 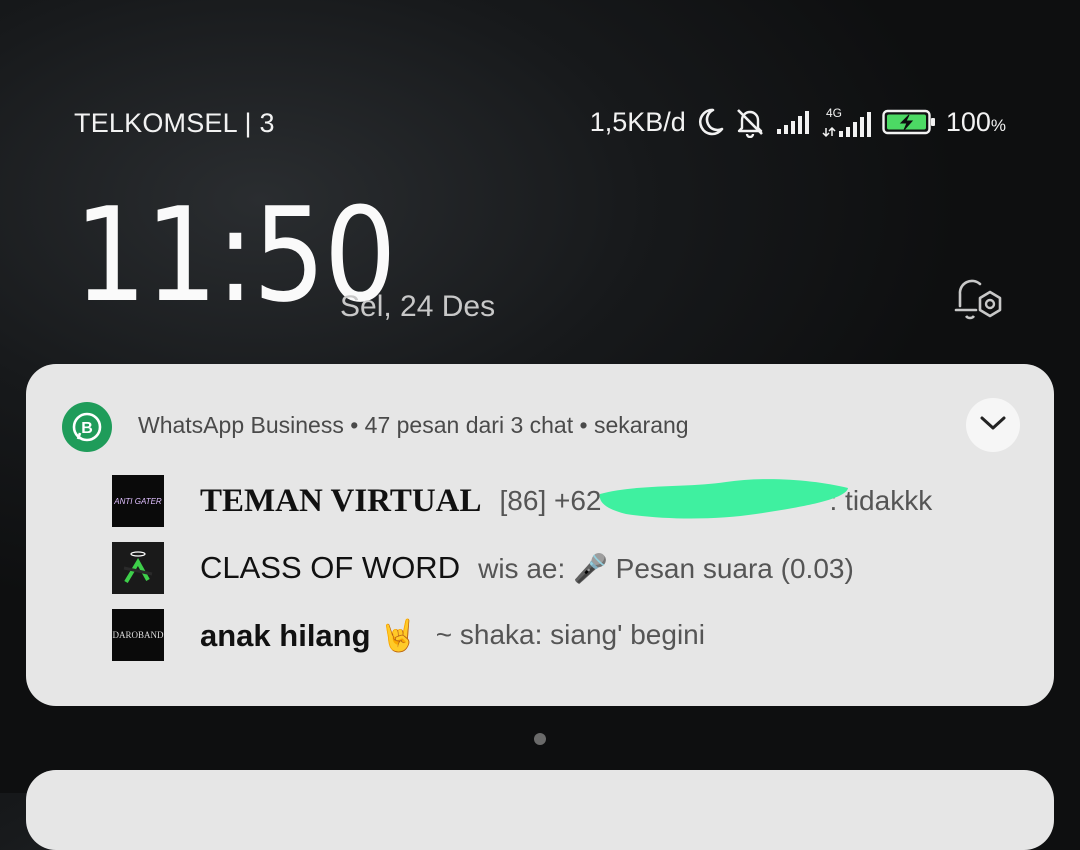 What do you see at coordinates (750, 122) in the screenshot?
I see `bell-off-icon` at bounding box center [750, 122].